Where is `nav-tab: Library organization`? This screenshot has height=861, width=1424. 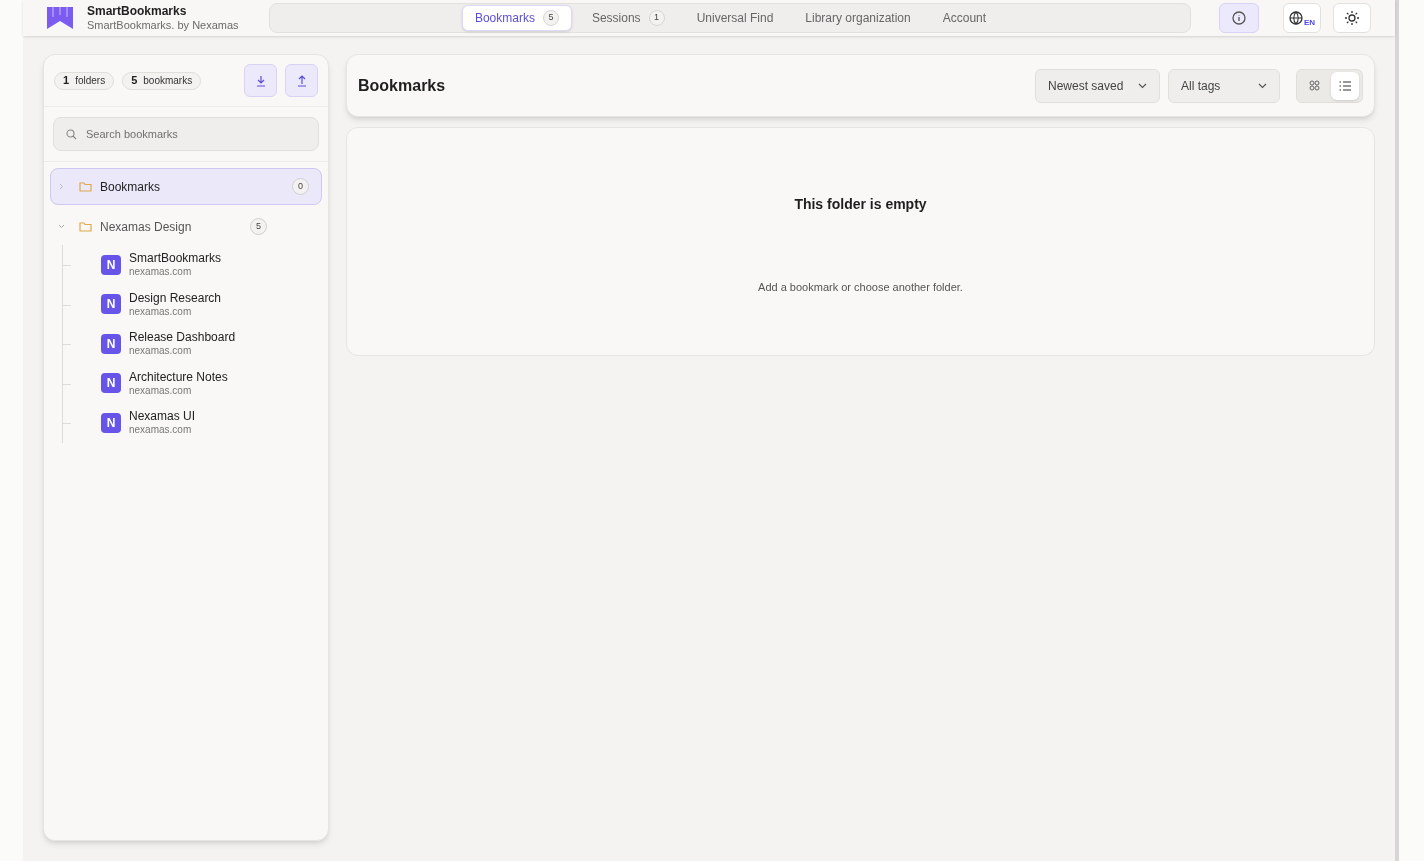
nav-tab: Library organization is located at coordinates (858, 18).